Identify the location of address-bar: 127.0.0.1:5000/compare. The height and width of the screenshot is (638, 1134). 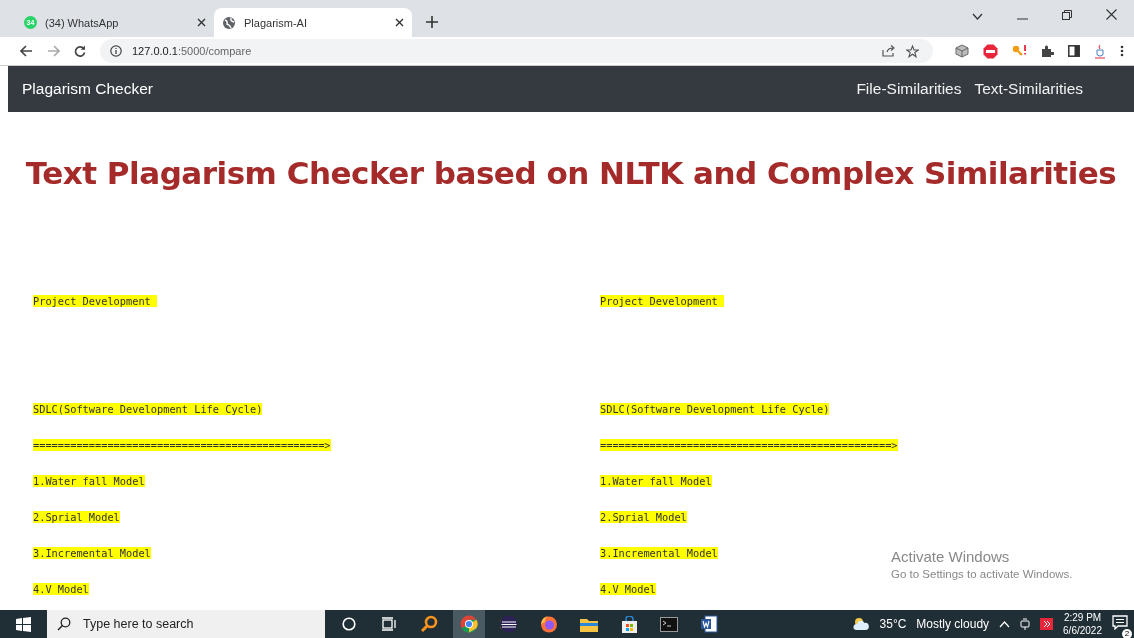
(516, 51).